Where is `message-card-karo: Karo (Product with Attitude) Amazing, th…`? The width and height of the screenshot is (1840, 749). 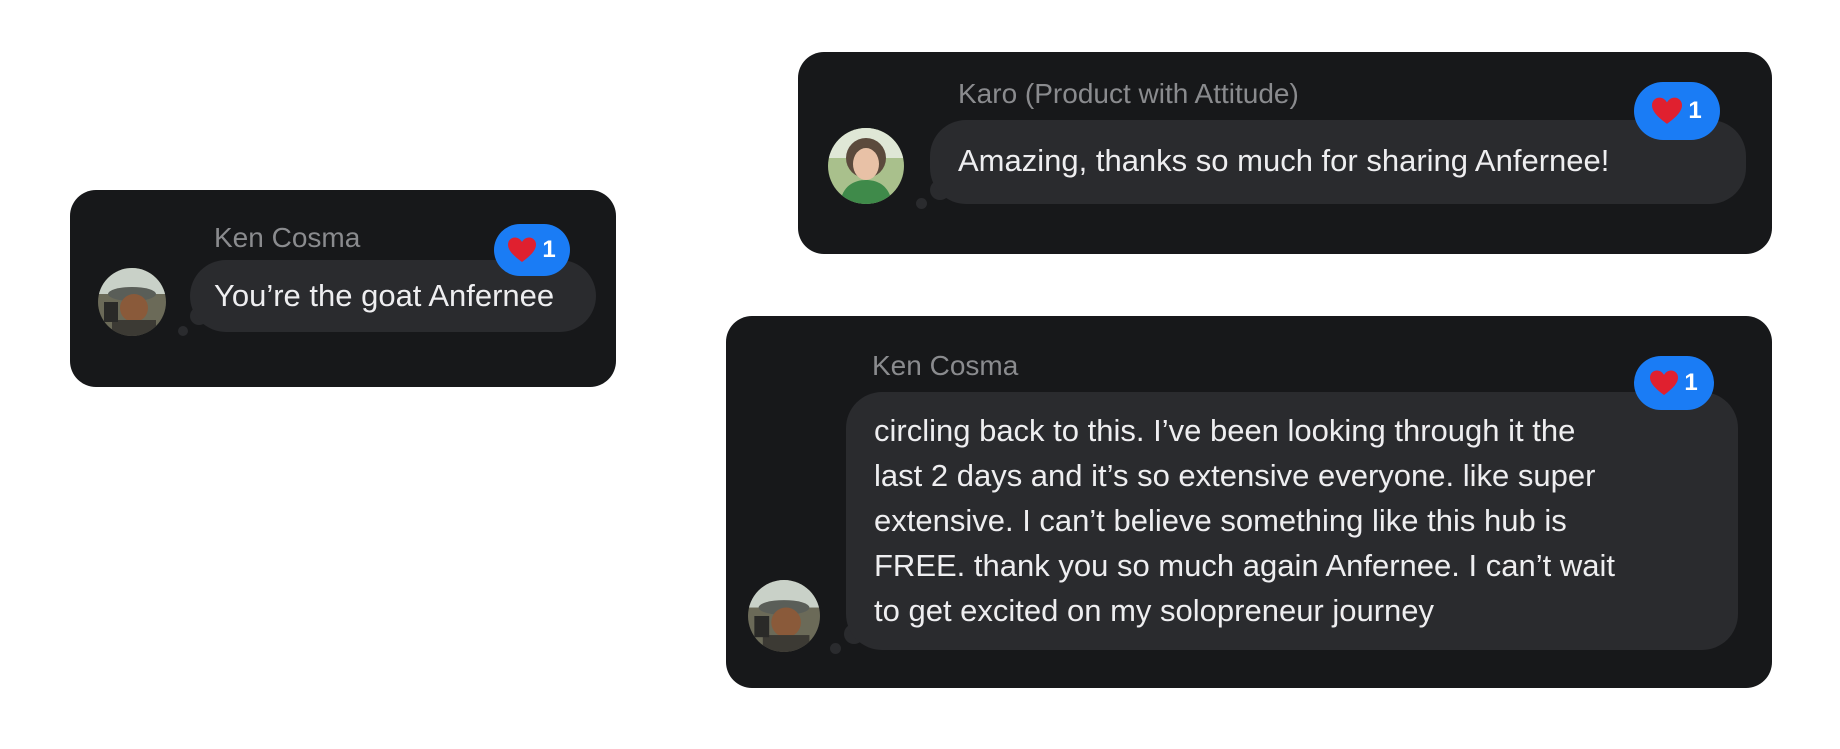 message-card-karo: Karo (Product with Attitude) Amazing, th… is located at coordinates (1285, 153).